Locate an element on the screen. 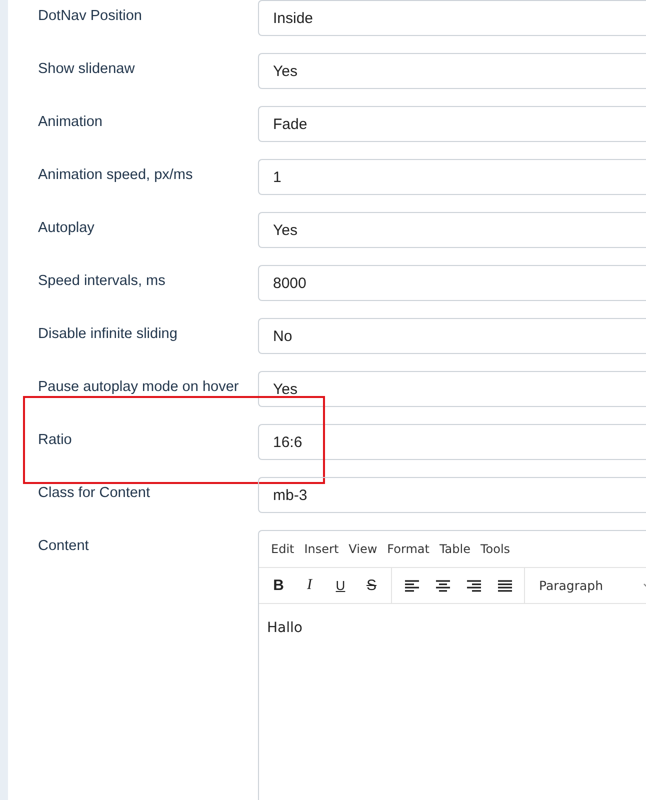 The height and width of the screenshot is (800, 646). align-center-icon is located at coordinates (443, 586).